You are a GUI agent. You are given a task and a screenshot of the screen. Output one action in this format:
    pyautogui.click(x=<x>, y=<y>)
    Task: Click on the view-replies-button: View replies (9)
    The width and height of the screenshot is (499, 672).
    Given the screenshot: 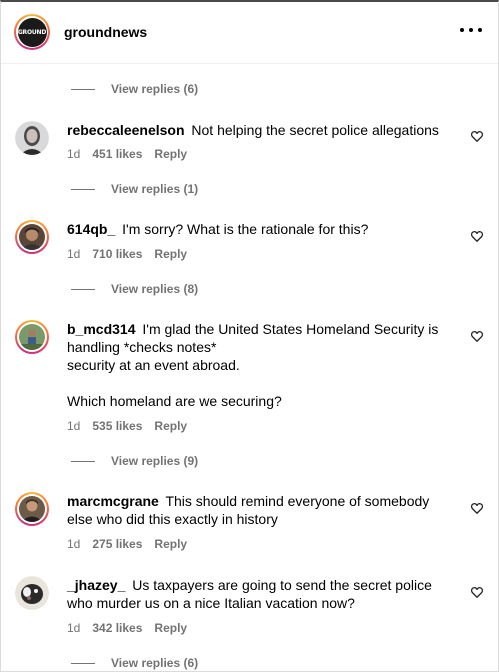 What is the action you would take?
    pyautogui.click(x=134, y=461)
    